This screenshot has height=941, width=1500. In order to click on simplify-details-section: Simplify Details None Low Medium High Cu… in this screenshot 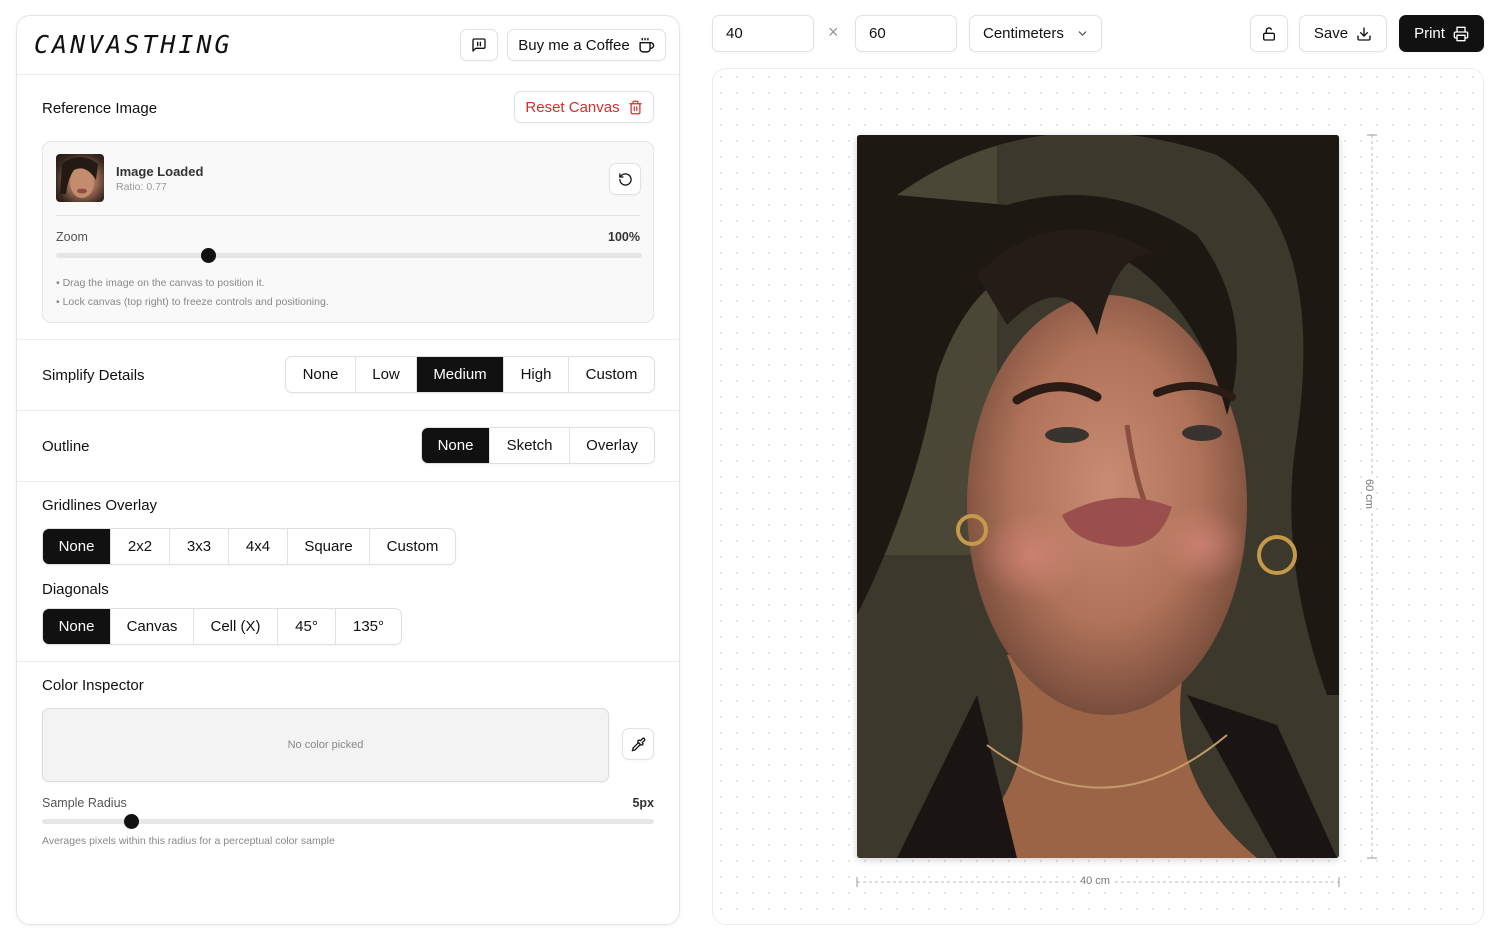, I will do `click(348, 375)`.